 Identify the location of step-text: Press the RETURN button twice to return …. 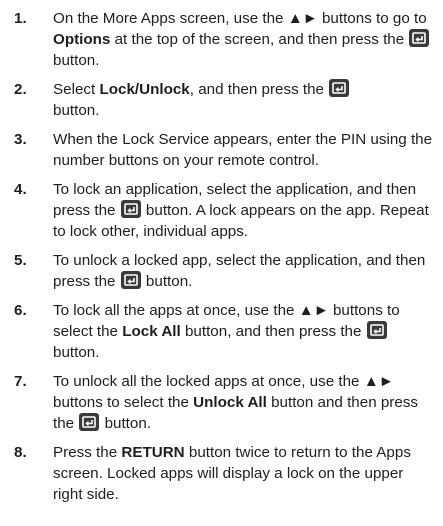
(232, 473).